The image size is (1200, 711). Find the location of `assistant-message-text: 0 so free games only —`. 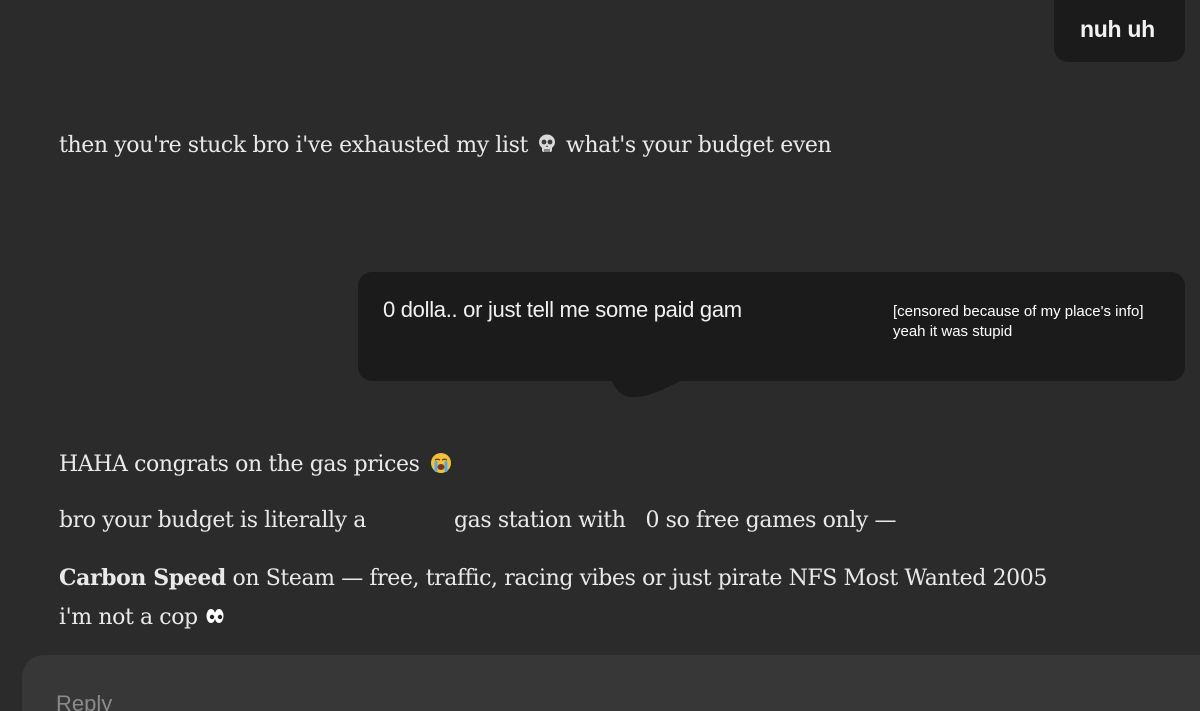

assistant-message-text: 0 so free games only — is located at coordinates (771, 520).